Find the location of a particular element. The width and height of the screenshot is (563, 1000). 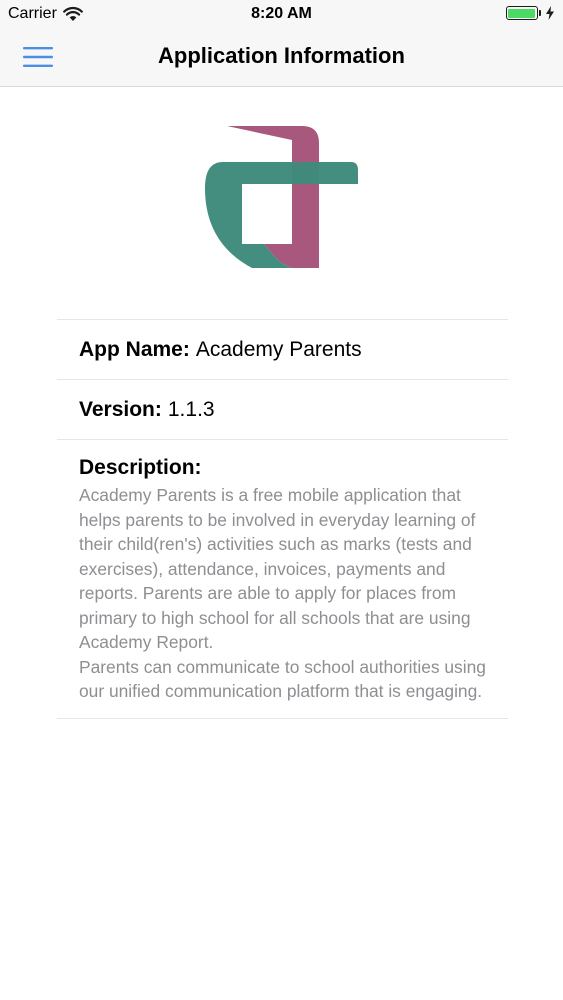

app-name-label: App Name: is located at coordinates (134, 349).